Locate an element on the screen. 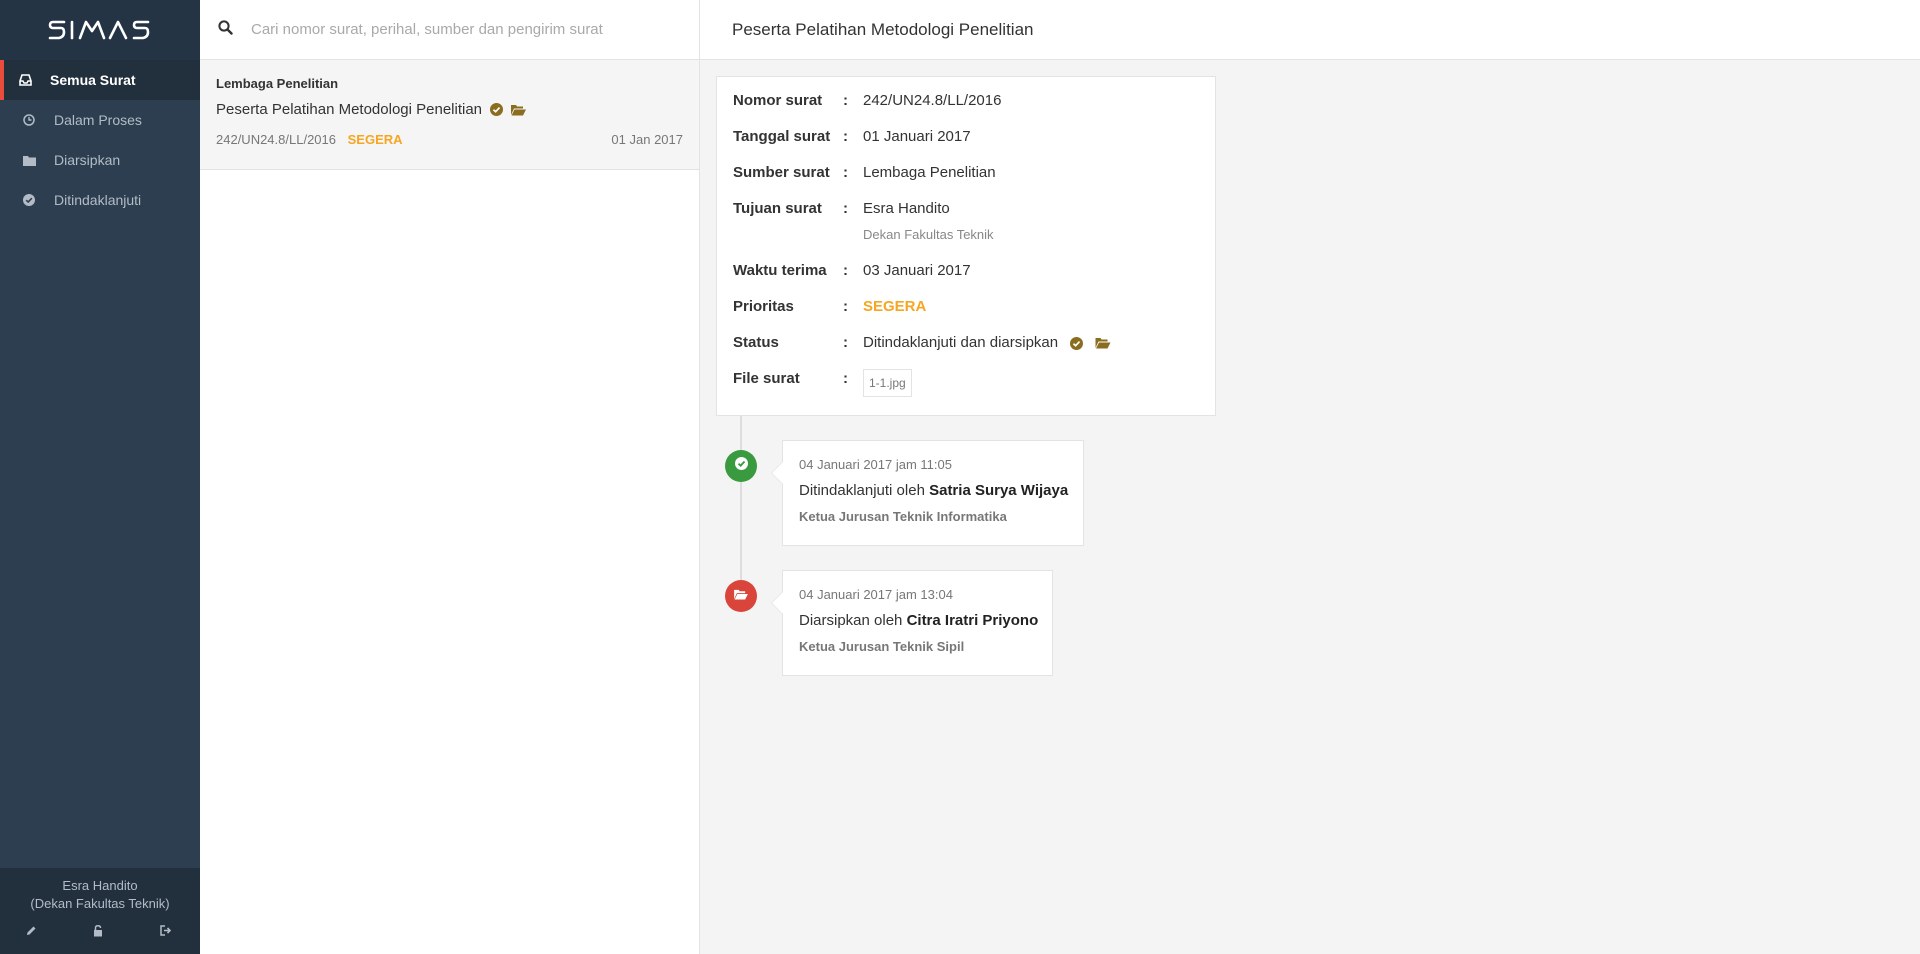 The width and height of the screenshot is (1920, 954). unlock-icon is located at coordinates (100, 932).